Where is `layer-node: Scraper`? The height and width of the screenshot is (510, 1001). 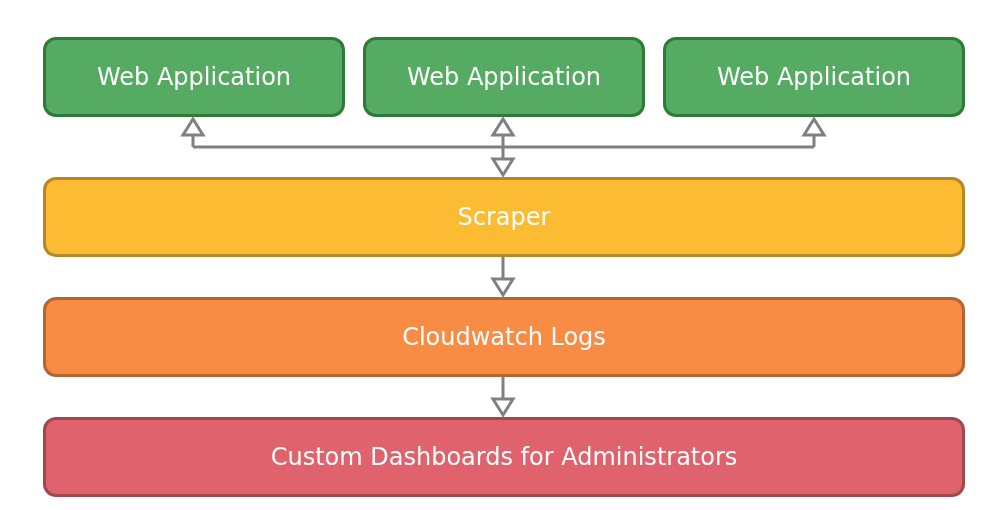
layer-node: Scraper is located at coordinates (504, 217).